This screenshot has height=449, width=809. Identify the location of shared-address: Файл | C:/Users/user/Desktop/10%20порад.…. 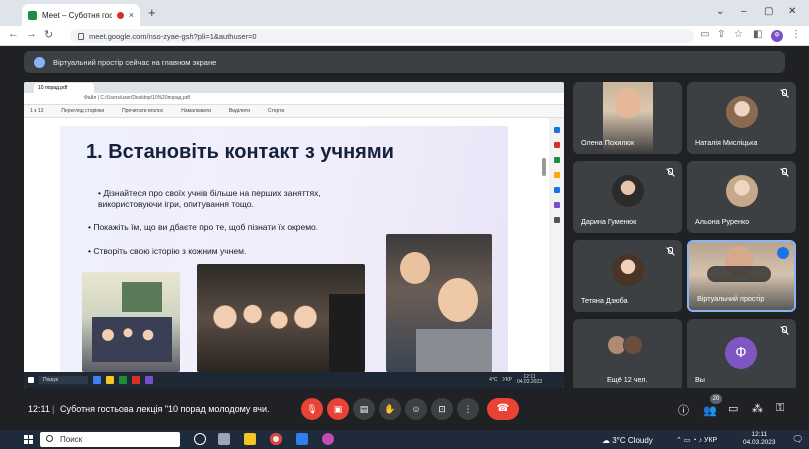
(294, 99).